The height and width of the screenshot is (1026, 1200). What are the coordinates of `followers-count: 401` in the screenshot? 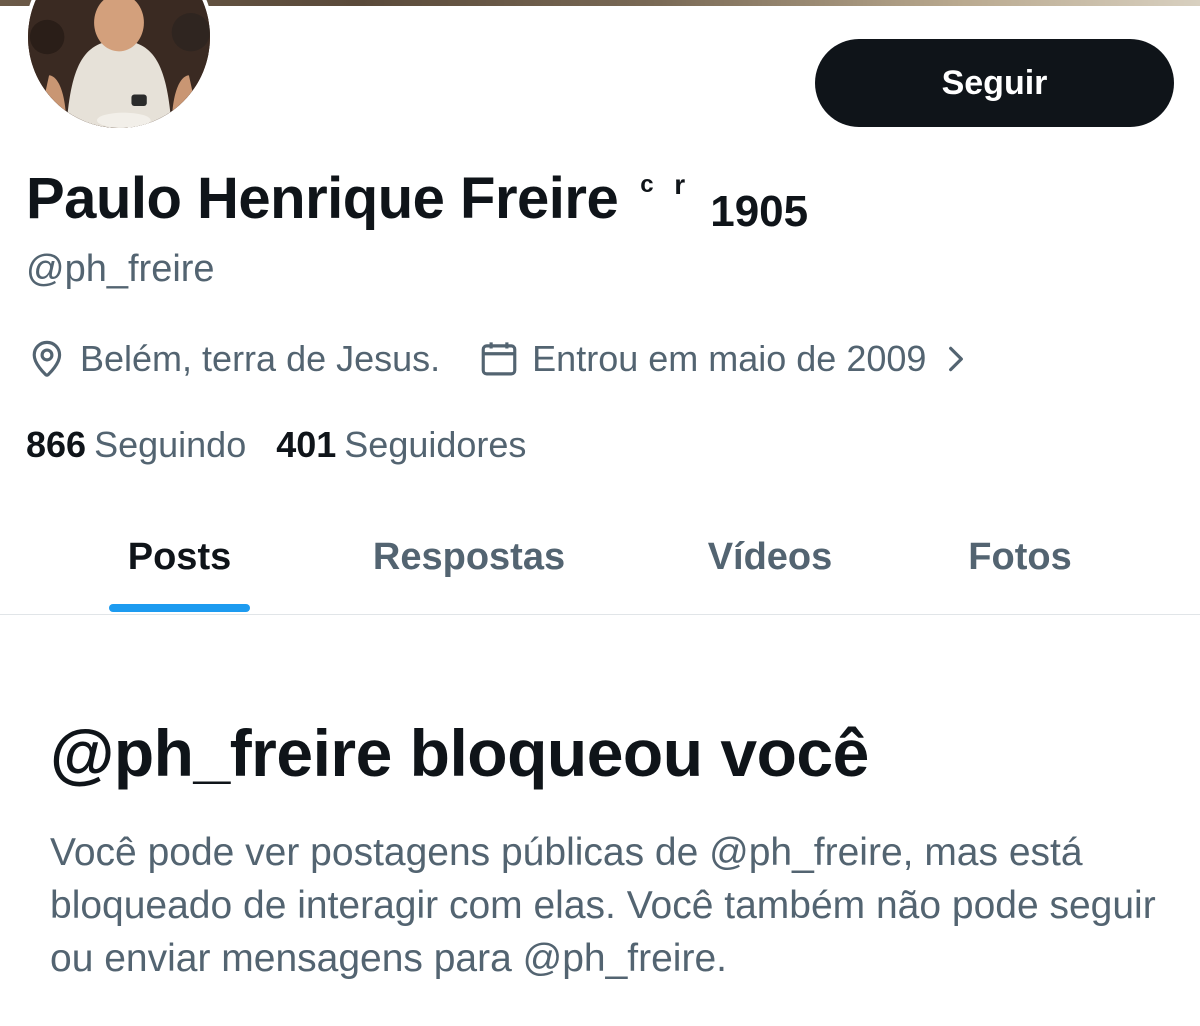 It's located at (306, 444).